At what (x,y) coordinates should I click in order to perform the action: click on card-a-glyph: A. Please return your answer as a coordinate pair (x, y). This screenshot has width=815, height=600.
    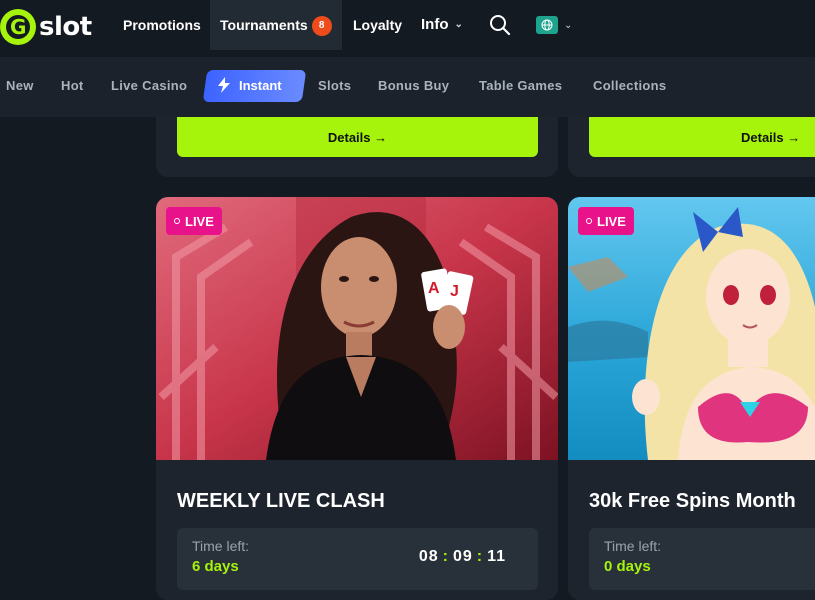
    Looking at the image, I should click on (434, 288).